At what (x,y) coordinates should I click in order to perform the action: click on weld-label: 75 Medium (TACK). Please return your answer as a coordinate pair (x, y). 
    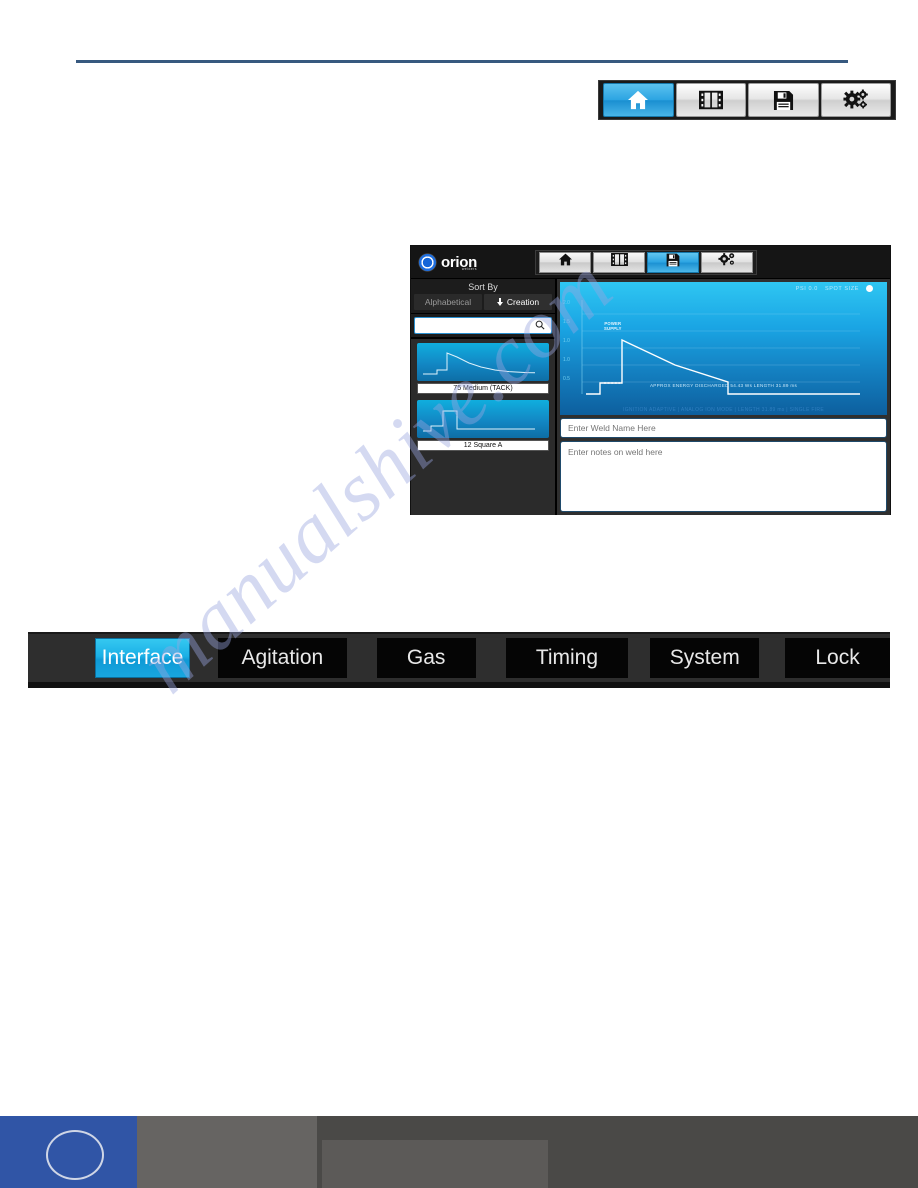
    Looking at the image, I should click on (483, 388).